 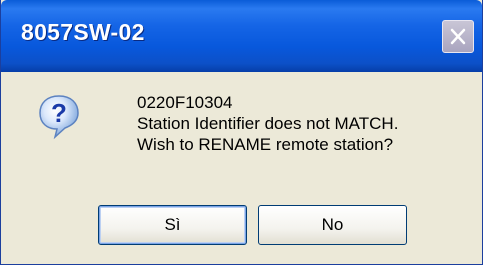 I want to click on question-icon: ?, so click(x=59, y=117).